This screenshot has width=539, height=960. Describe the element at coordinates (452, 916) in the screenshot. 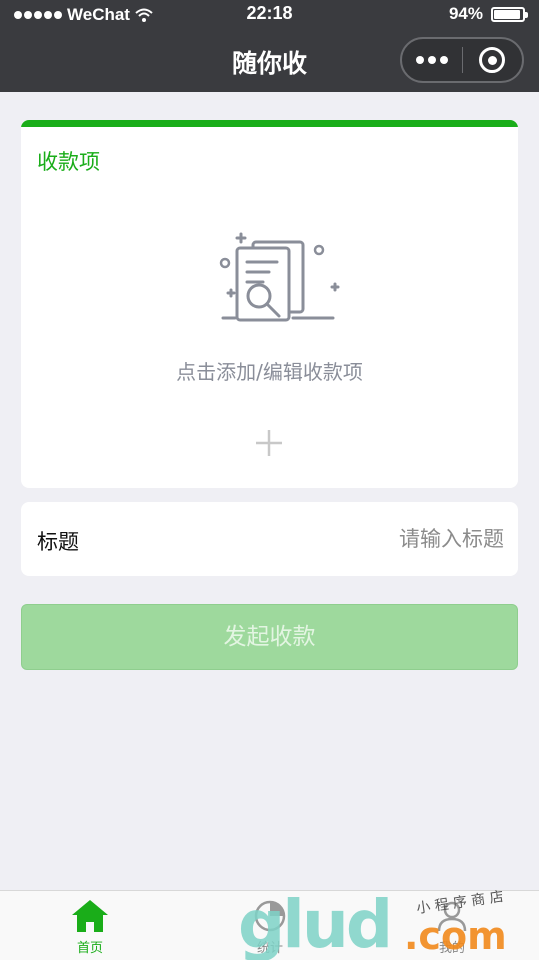

I see `user-icon` at that location.